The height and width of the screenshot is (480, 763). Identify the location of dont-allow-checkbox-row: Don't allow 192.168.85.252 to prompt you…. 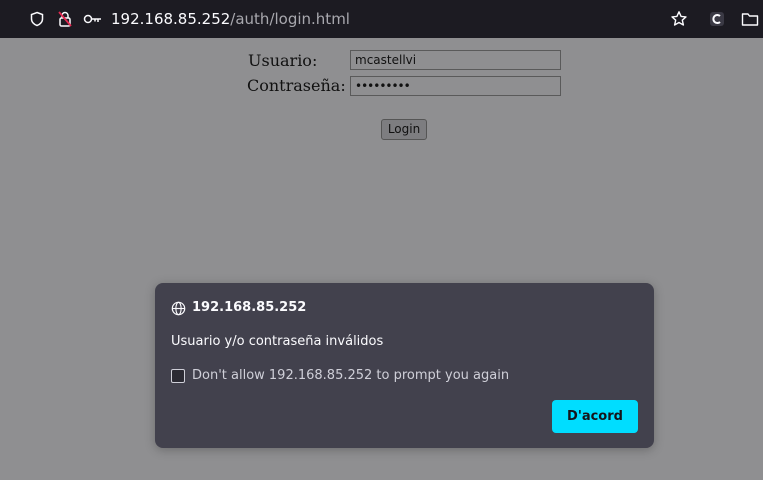
(340, 376).